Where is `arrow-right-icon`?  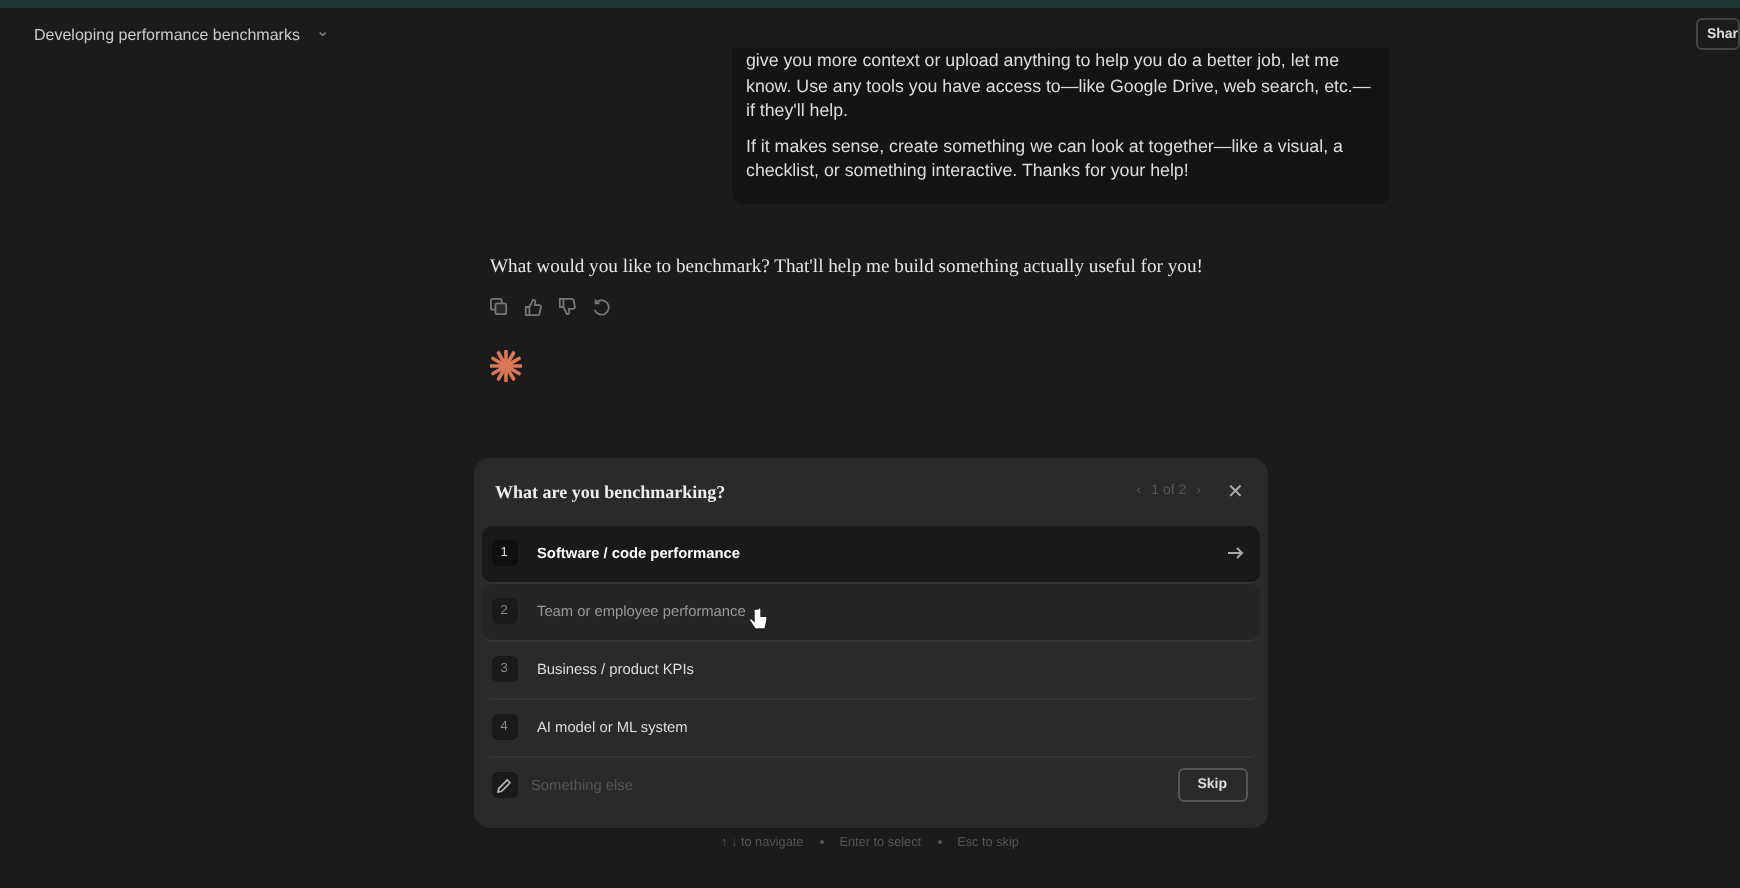 arrow-right-icon is located at coordinates (1235, 553).